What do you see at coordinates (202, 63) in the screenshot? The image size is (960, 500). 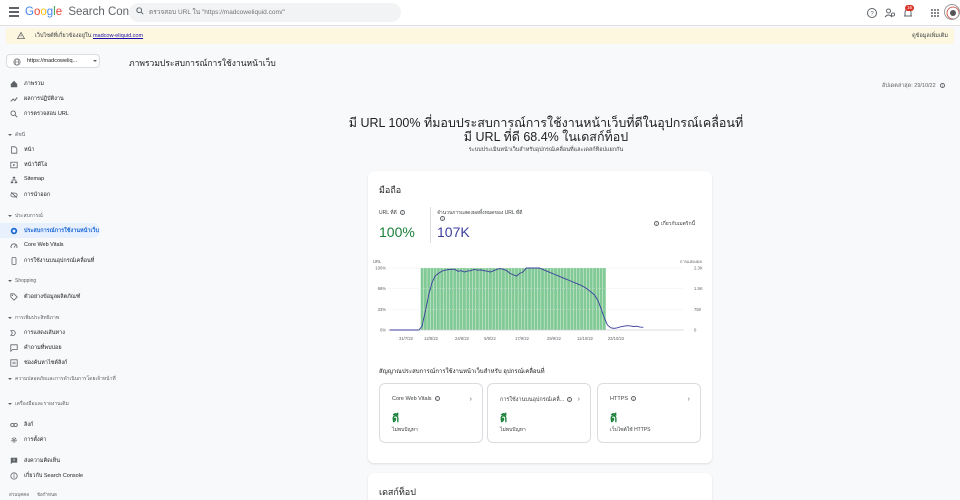 I see `page-title: ภาพรวมประสบการณ์การใช้งานหน้าเว็บ` at bounding box center [202, 63].